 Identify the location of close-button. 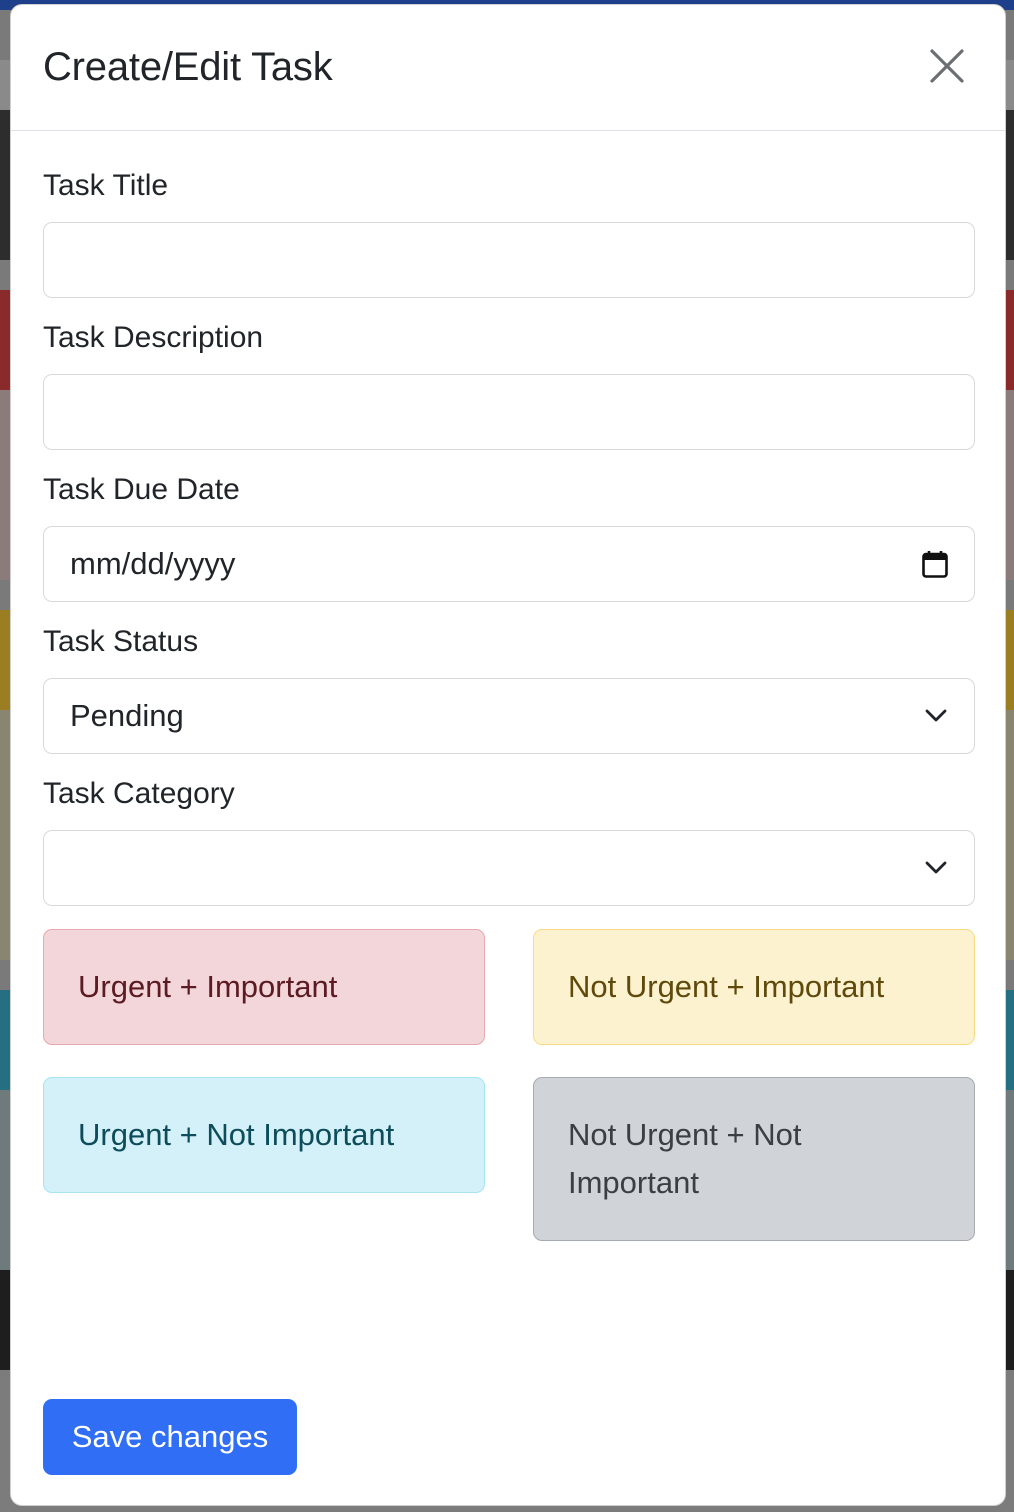
(947, 66).